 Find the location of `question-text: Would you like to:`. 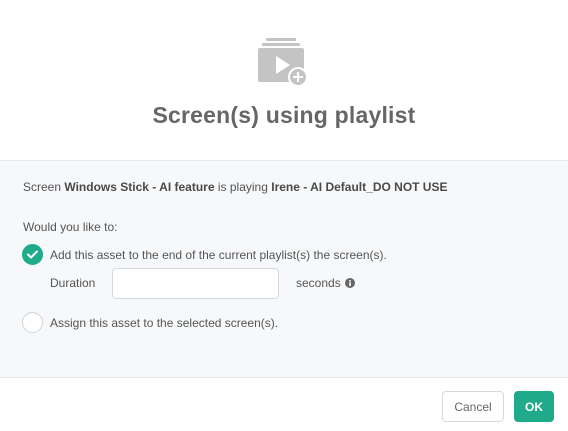

question-text: Would you like to: is located at coordinates (70, 227).